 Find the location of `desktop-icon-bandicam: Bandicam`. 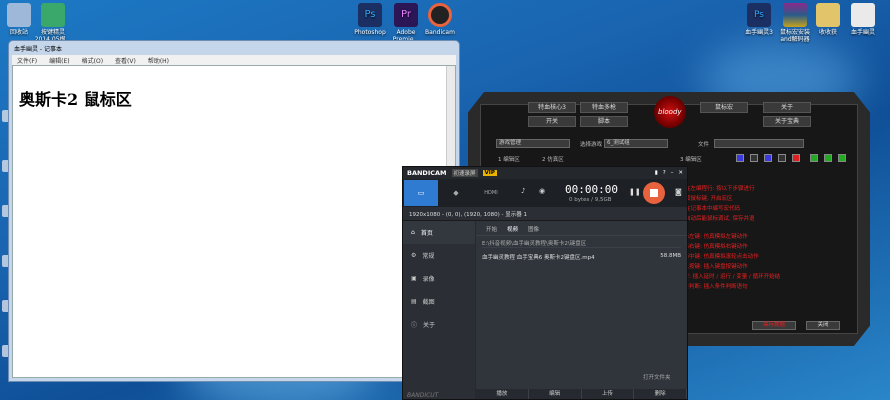

desktop-icon-bandicam: Bandicam is located at coordinates (440, 19).